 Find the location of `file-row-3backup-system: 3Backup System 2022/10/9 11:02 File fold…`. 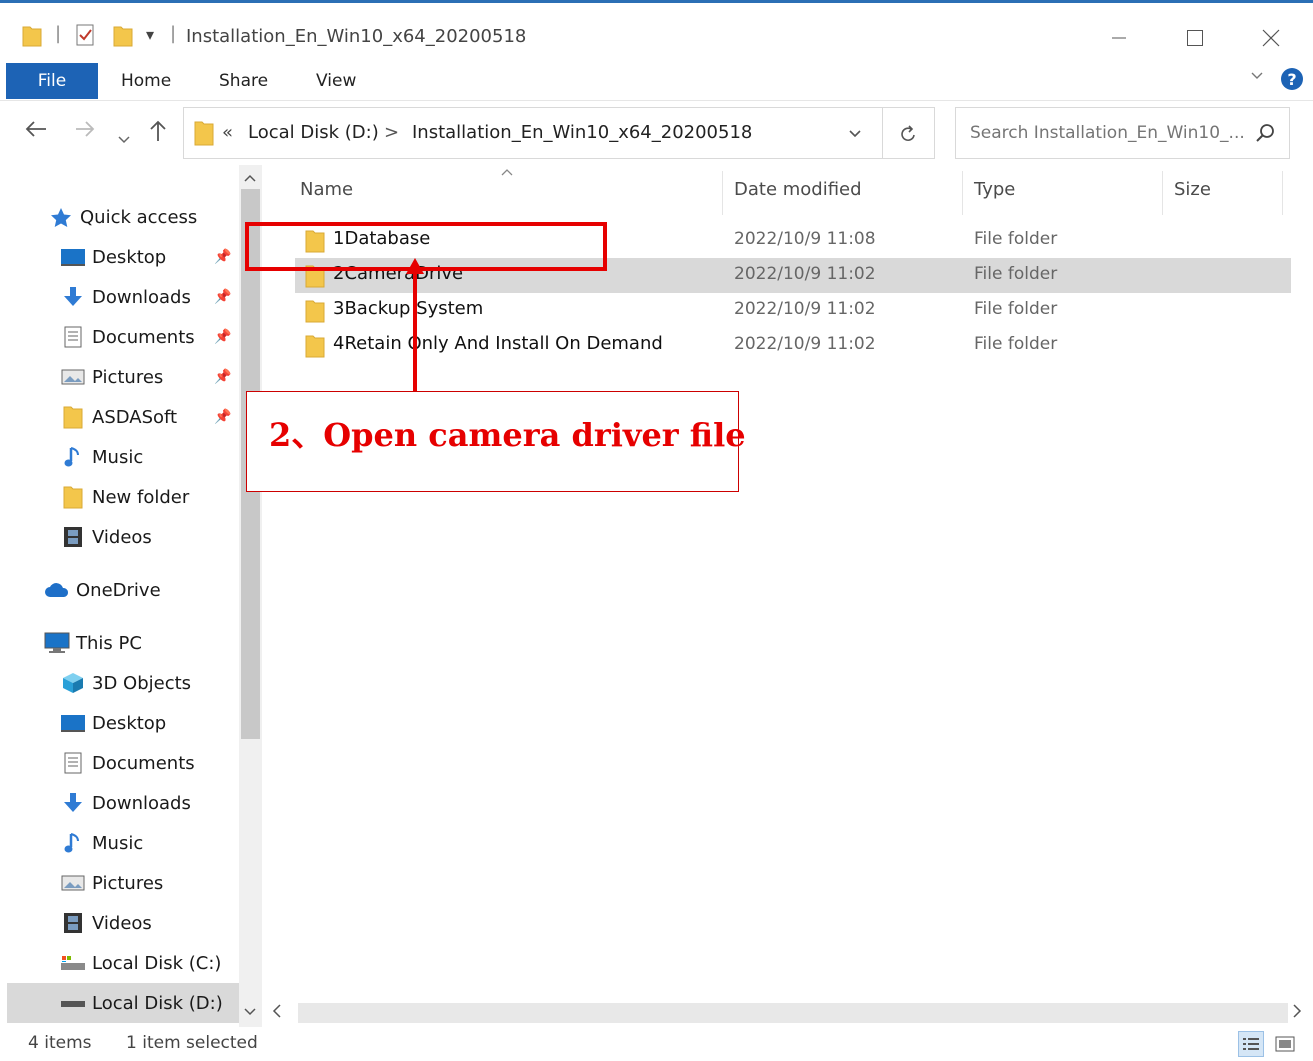

file-row-3backup-system: 3Backup System 2022/10/9 11:02 File fold… is located at coordinates (793, 310).